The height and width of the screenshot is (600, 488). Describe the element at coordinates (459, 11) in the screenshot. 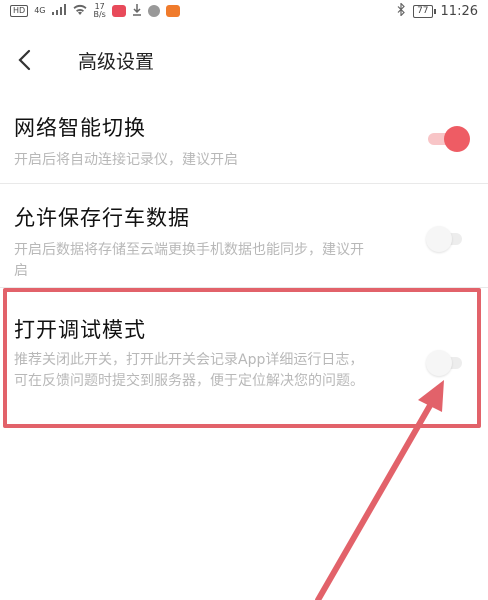

I see `clock: 11:26` at that location.